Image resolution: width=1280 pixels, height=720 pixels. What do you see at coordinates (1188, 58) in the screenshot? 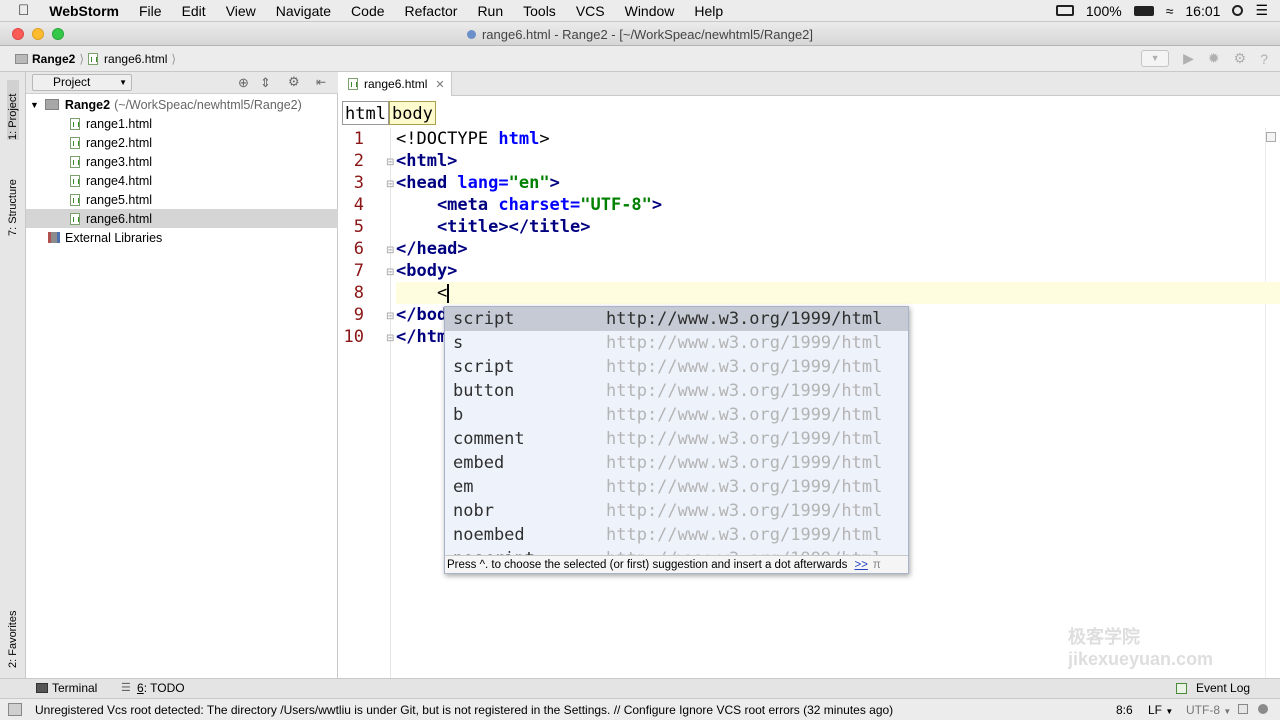
I see `run-icon: ▶` at bounding box center [1188, 58].